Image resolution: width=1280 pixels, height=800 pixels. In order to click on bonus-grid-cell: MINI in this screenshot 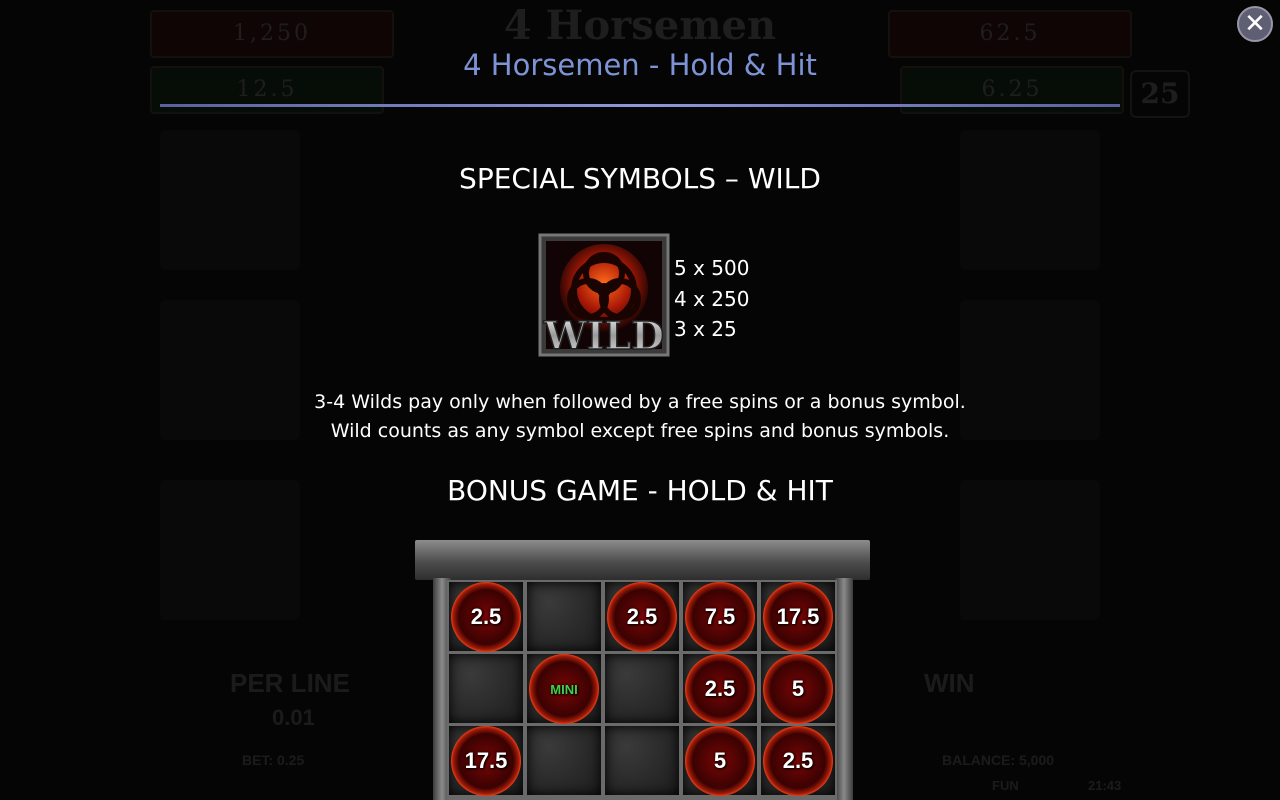, I will do `click(564, 689)`.